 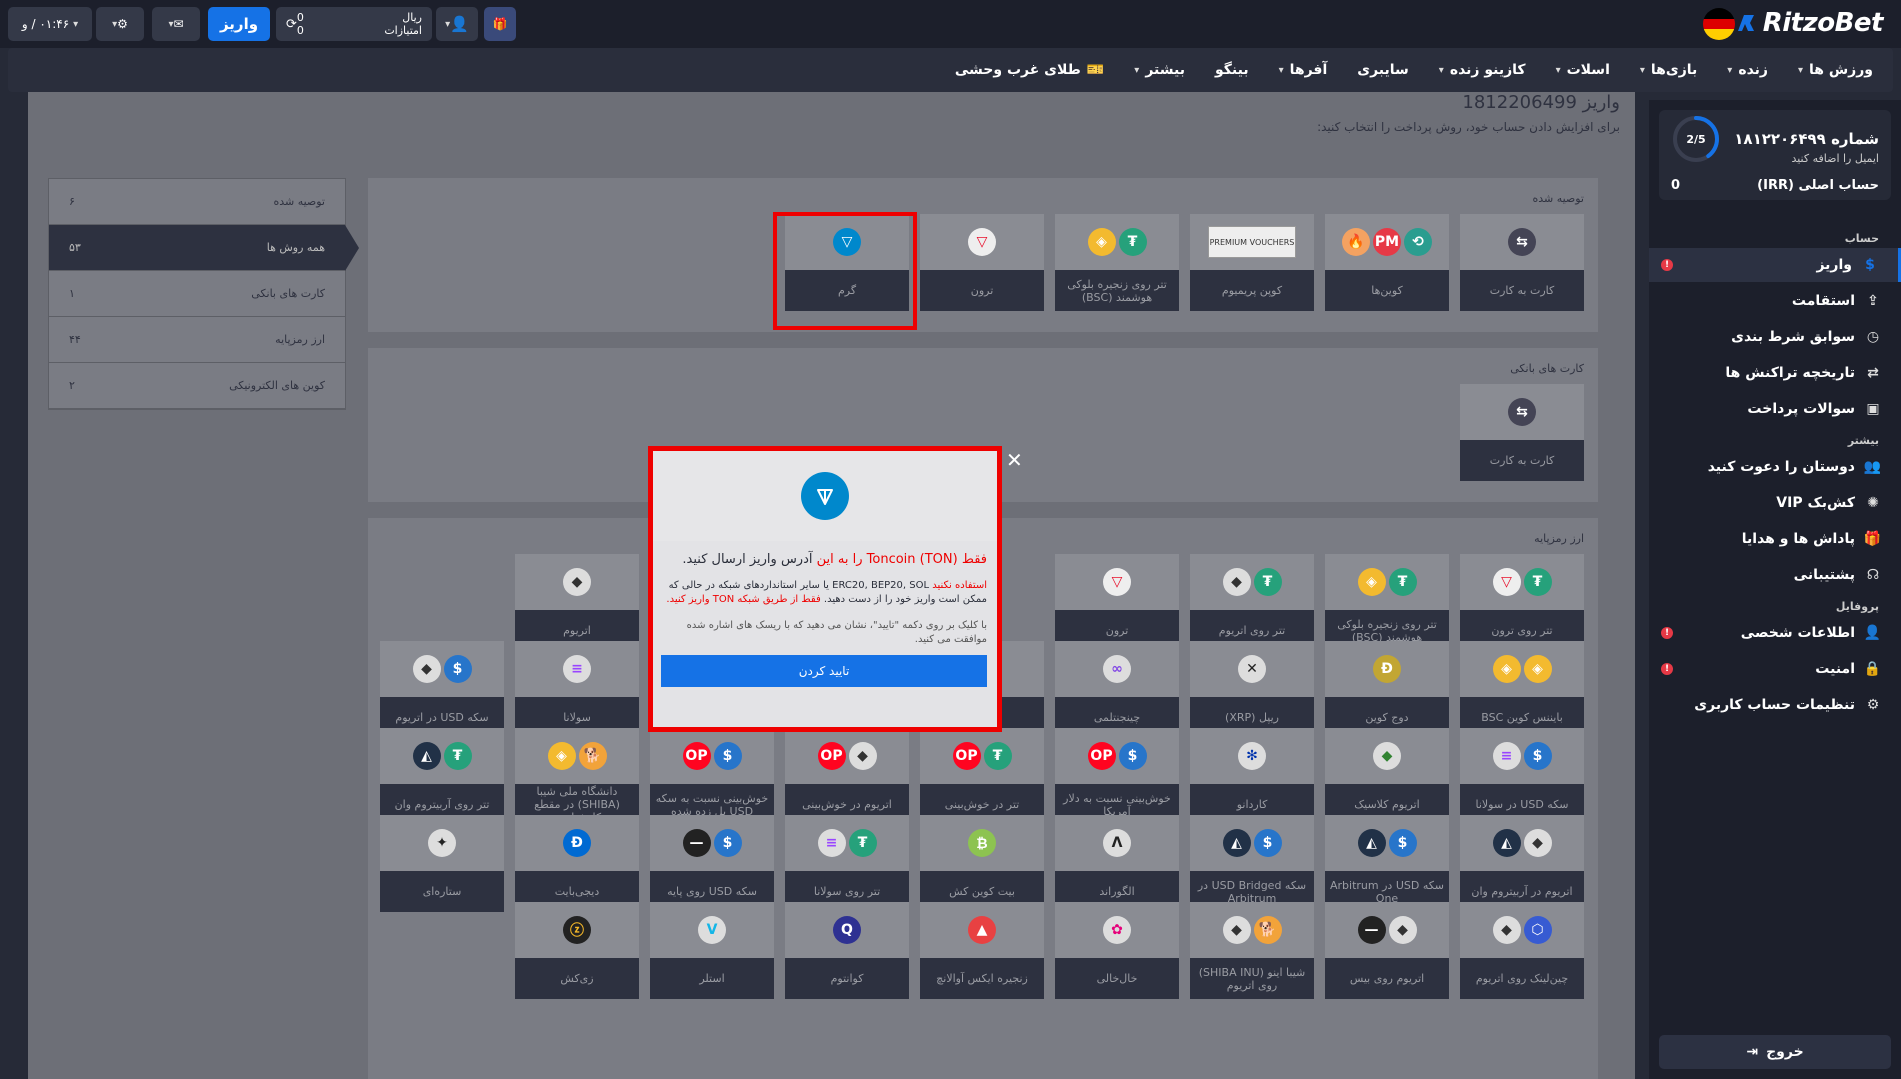 What do you see at coordinates (1014, 460) in the screenshot?
I see `close-icon: ✕` at bounding box center [1014, 460].